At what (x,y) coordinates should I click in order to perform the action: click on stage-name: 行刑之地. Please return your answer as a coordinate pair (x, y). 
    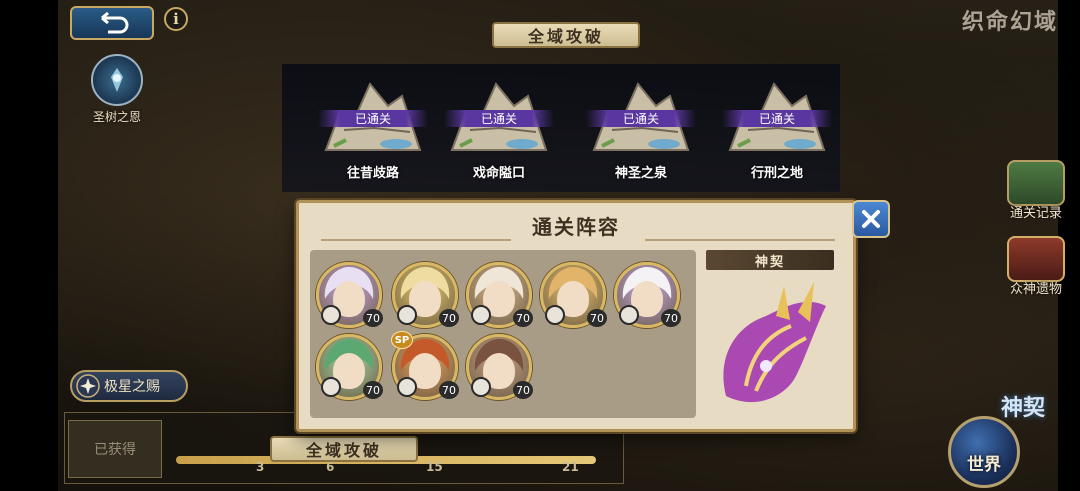
    Looking at the image, I should click on (776, 173).